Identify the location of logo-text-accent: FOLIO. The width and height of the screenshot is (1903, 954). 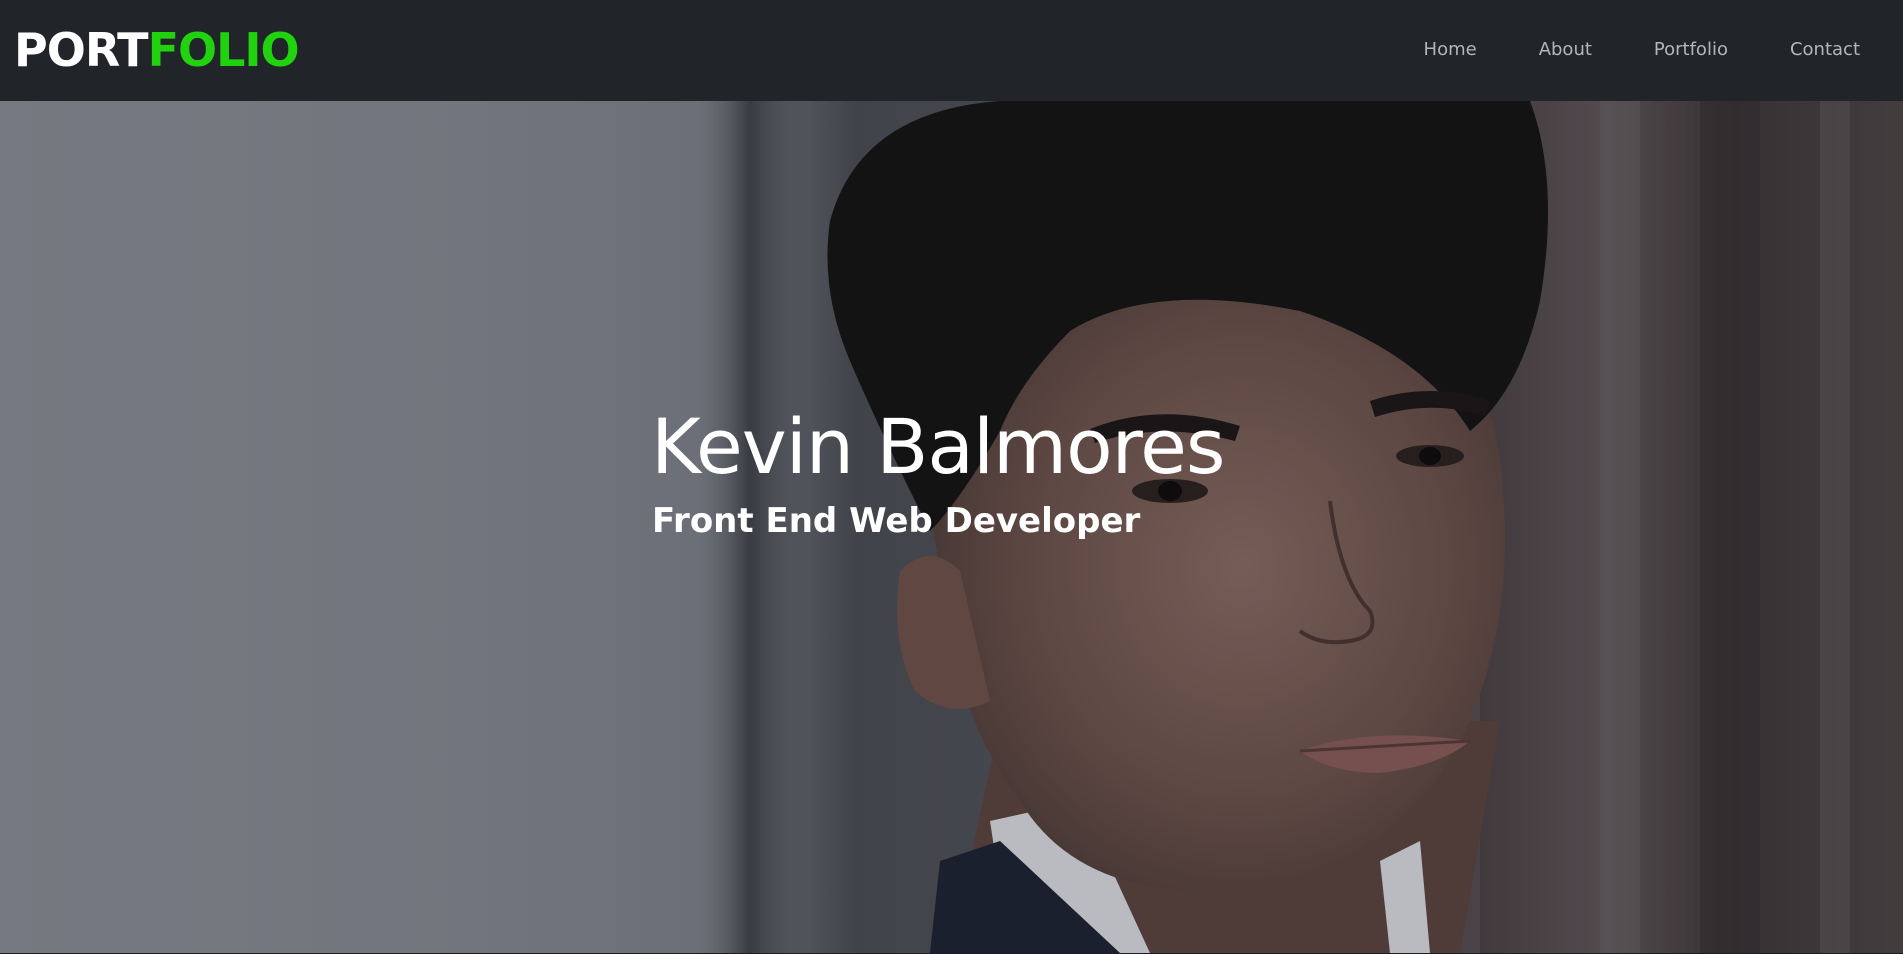
(223, 50).